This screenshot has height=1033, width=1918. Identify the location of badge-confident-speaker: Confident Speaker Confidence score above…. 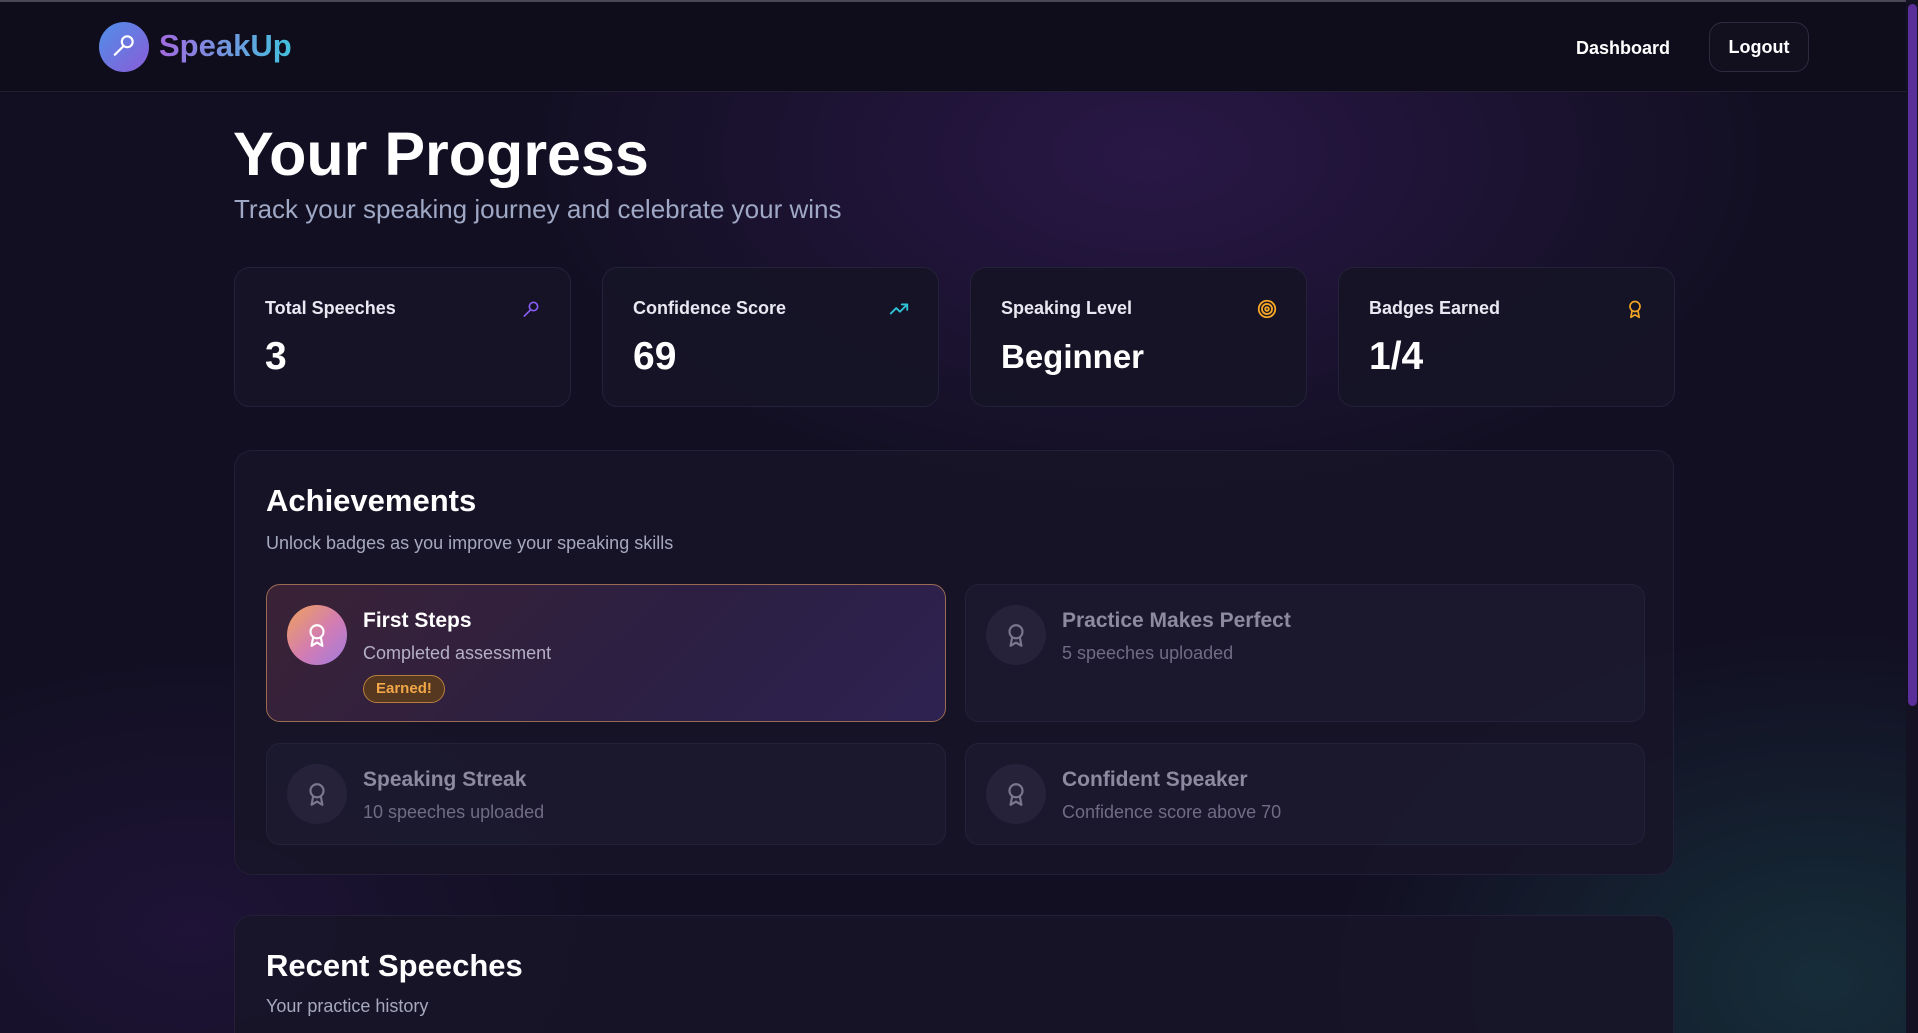
(1305, 794).